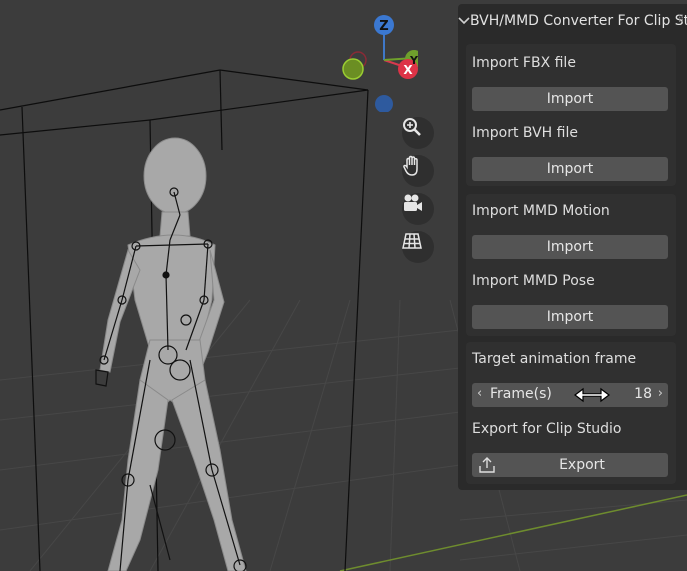  What do you see at coordinates (570, 395) in the screenshot?
I see `frame-number-field: ‹ Frame(s) 18 ›` at bounding box center [570, 395].